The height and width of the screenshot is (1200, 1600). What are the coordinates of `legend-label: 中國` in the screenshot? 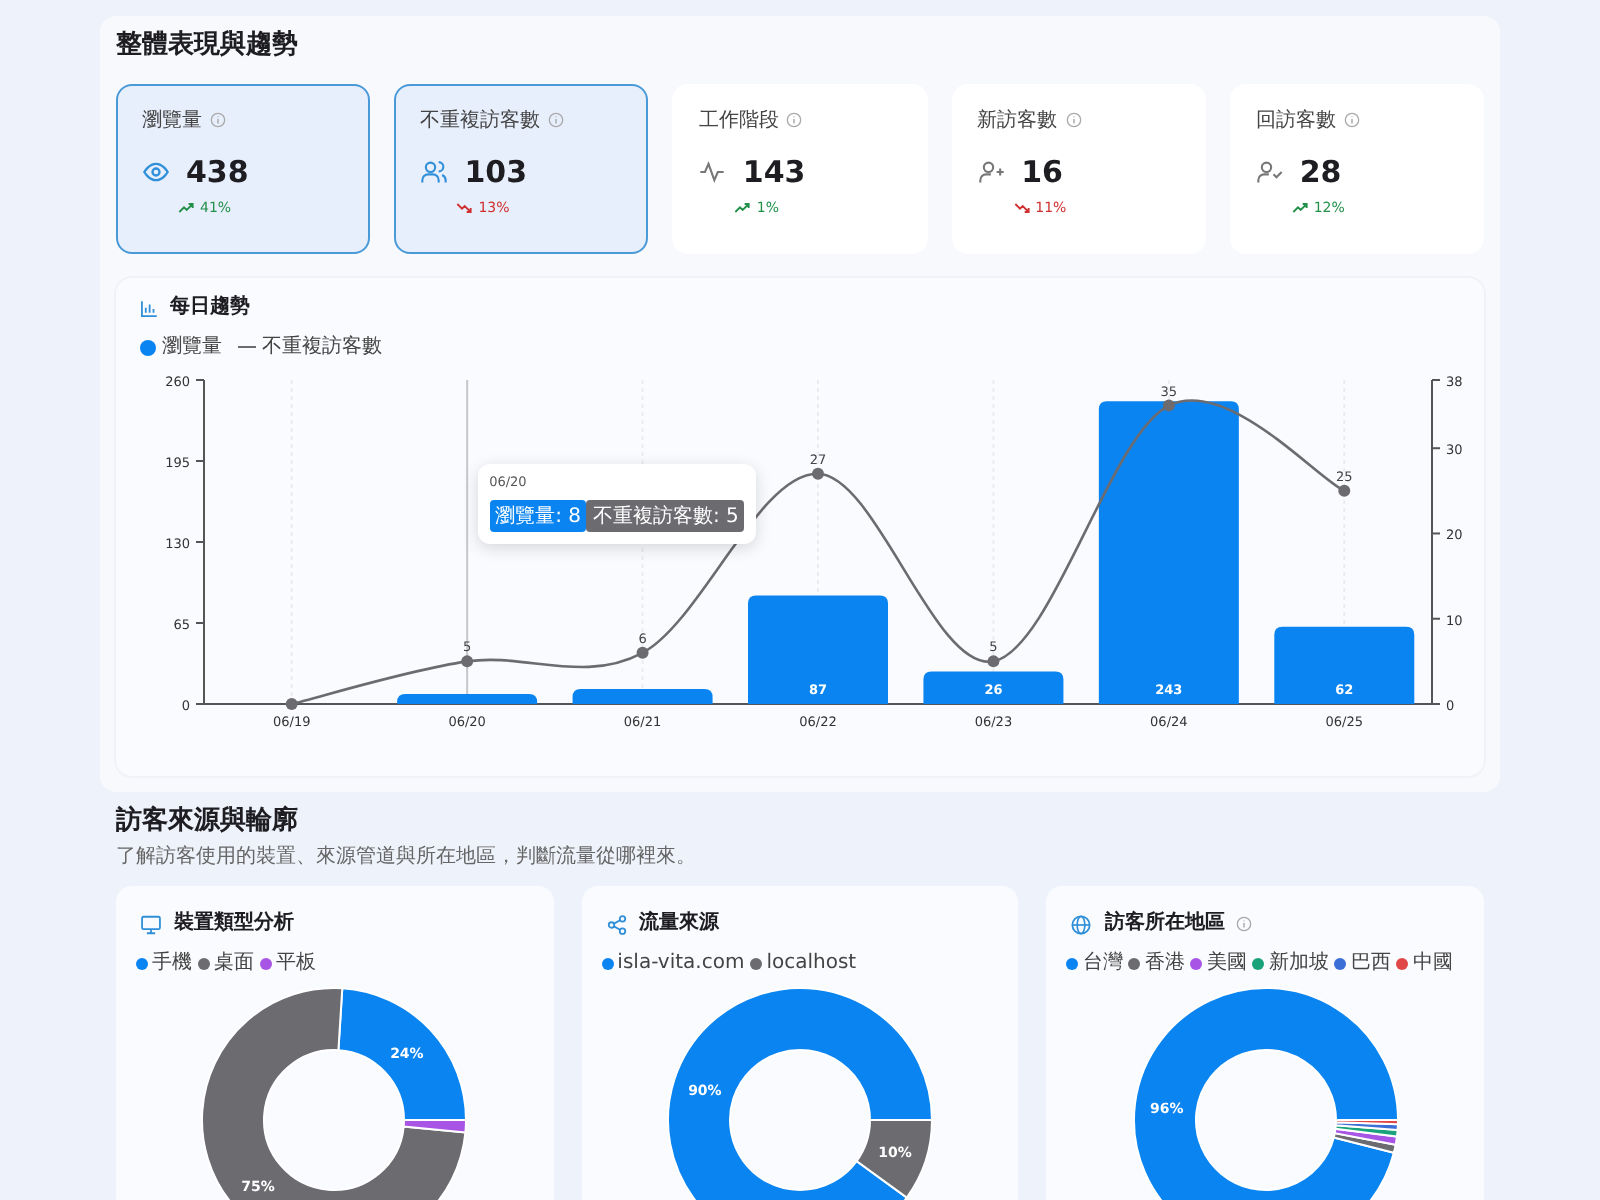 It's located at (1432, 963).